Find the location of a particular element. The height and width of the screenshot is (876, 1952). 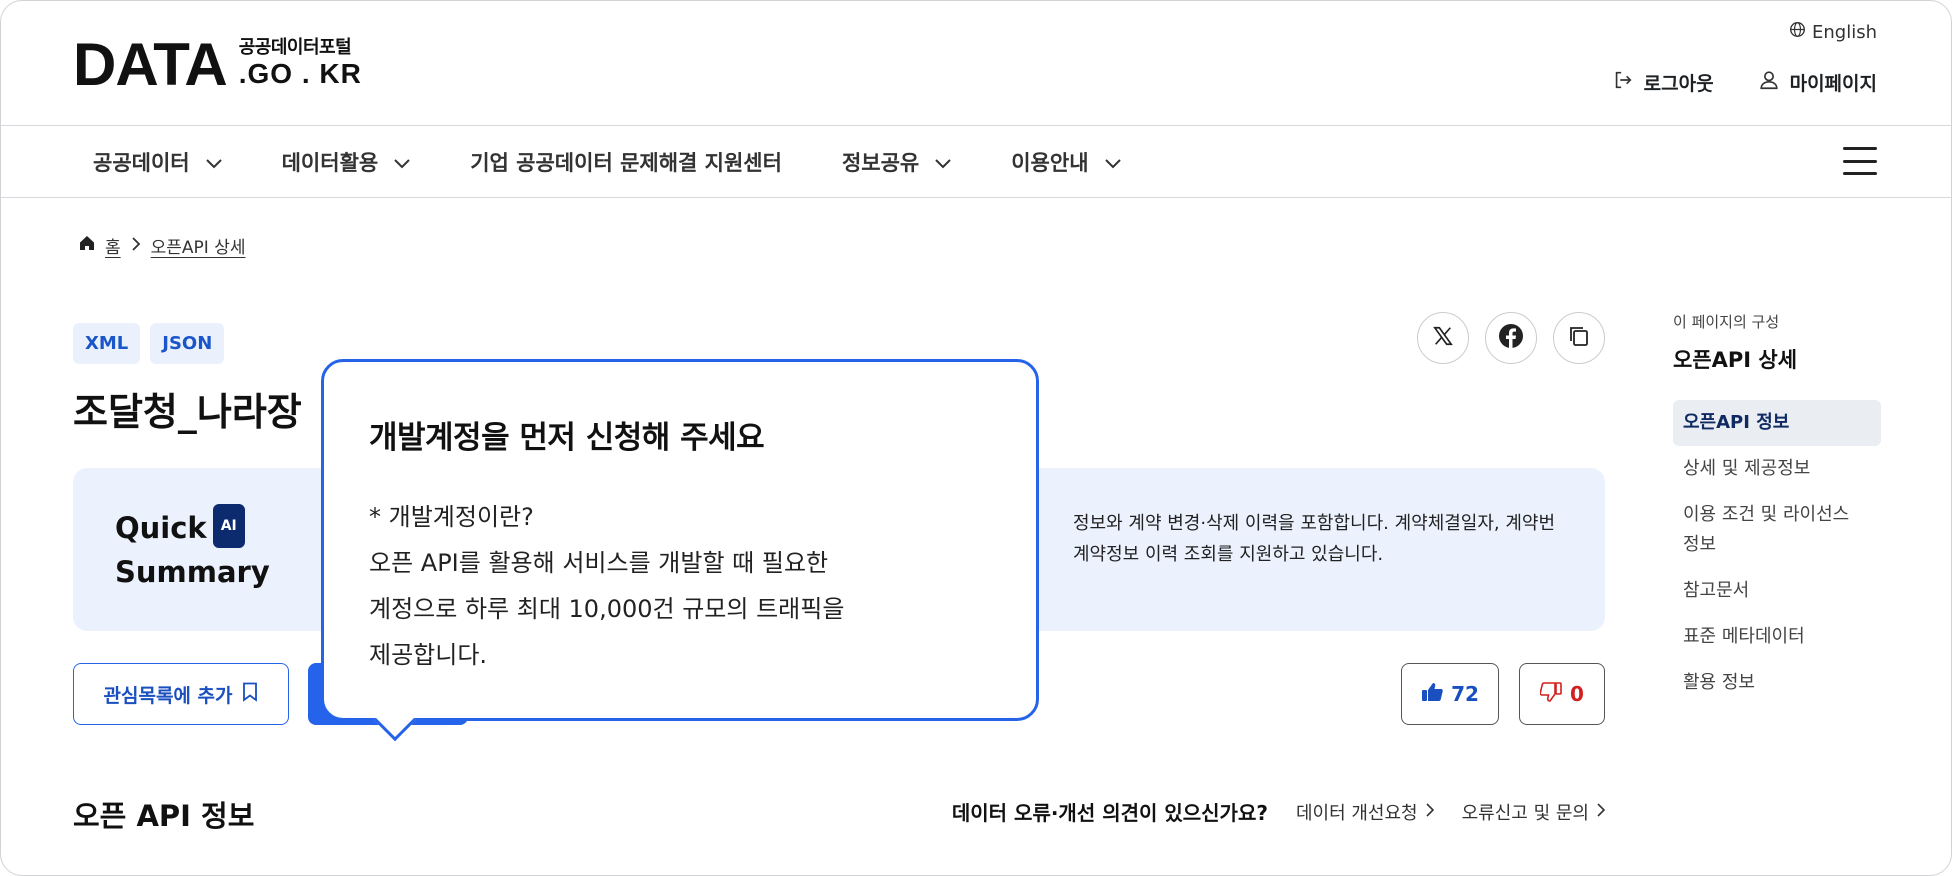

site-logo: DATA 공공데이터포털 .GO . KR is located at coordinates (217, 64).